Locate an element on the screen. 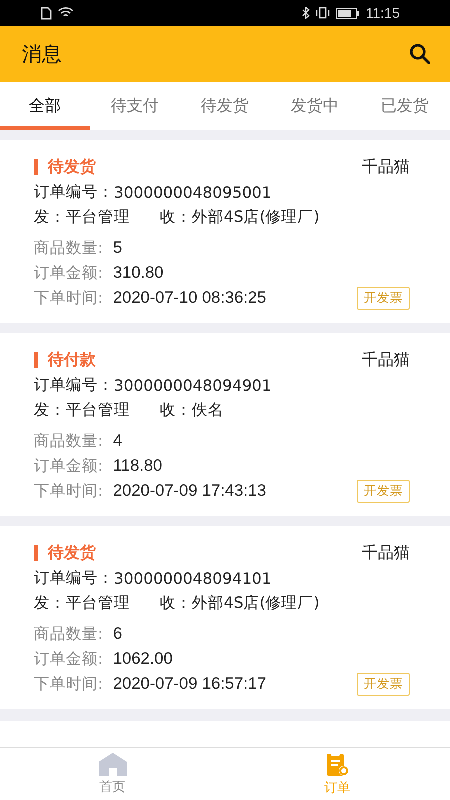  order-number: 3000000048094901 is located at coordinates (193, 385).